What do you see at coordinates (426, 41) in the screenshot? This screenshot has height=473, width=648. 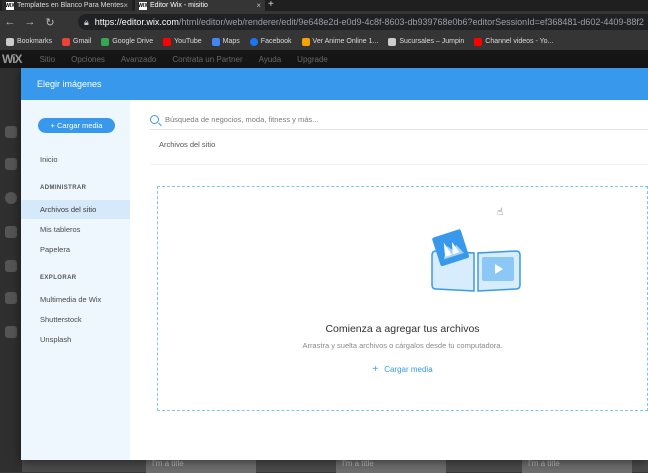 I see `bookmark-sucursales: Sucursales – Jumpin` at bounding box center [426, 41].